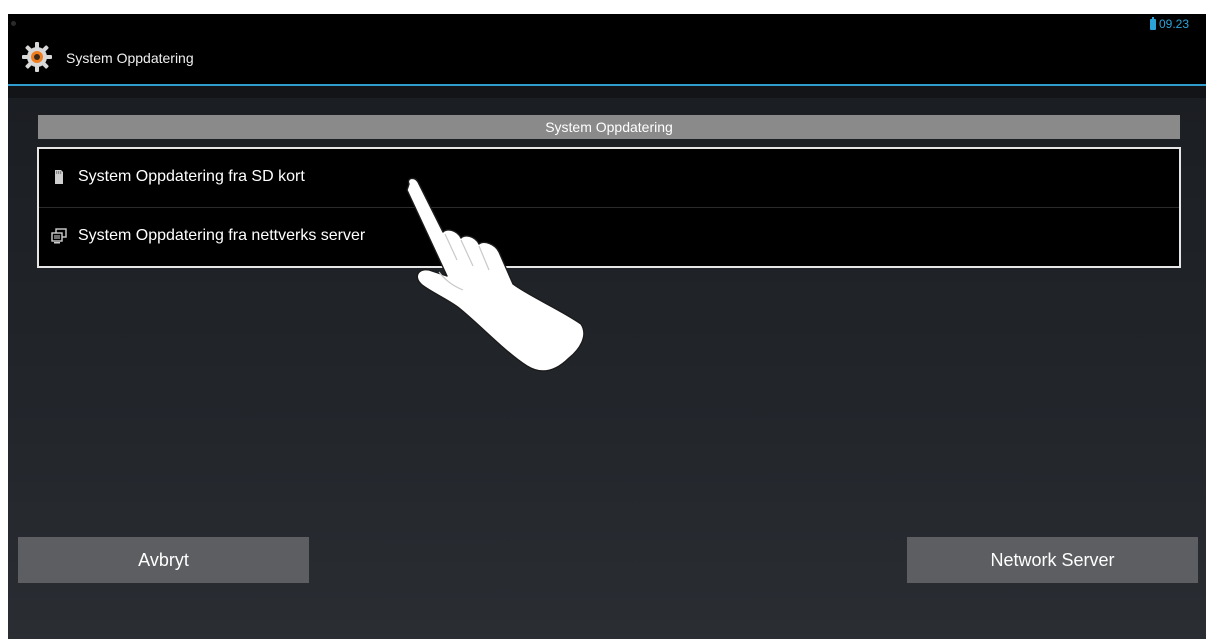 Image resolution: width=1206 pixels, height=639 pixels. What do you see at coordinates (609, 178) in the screenshot?
I see `option-sd-card-update: System Oppdatering fra SD kort` at bounding box center [609, 178].